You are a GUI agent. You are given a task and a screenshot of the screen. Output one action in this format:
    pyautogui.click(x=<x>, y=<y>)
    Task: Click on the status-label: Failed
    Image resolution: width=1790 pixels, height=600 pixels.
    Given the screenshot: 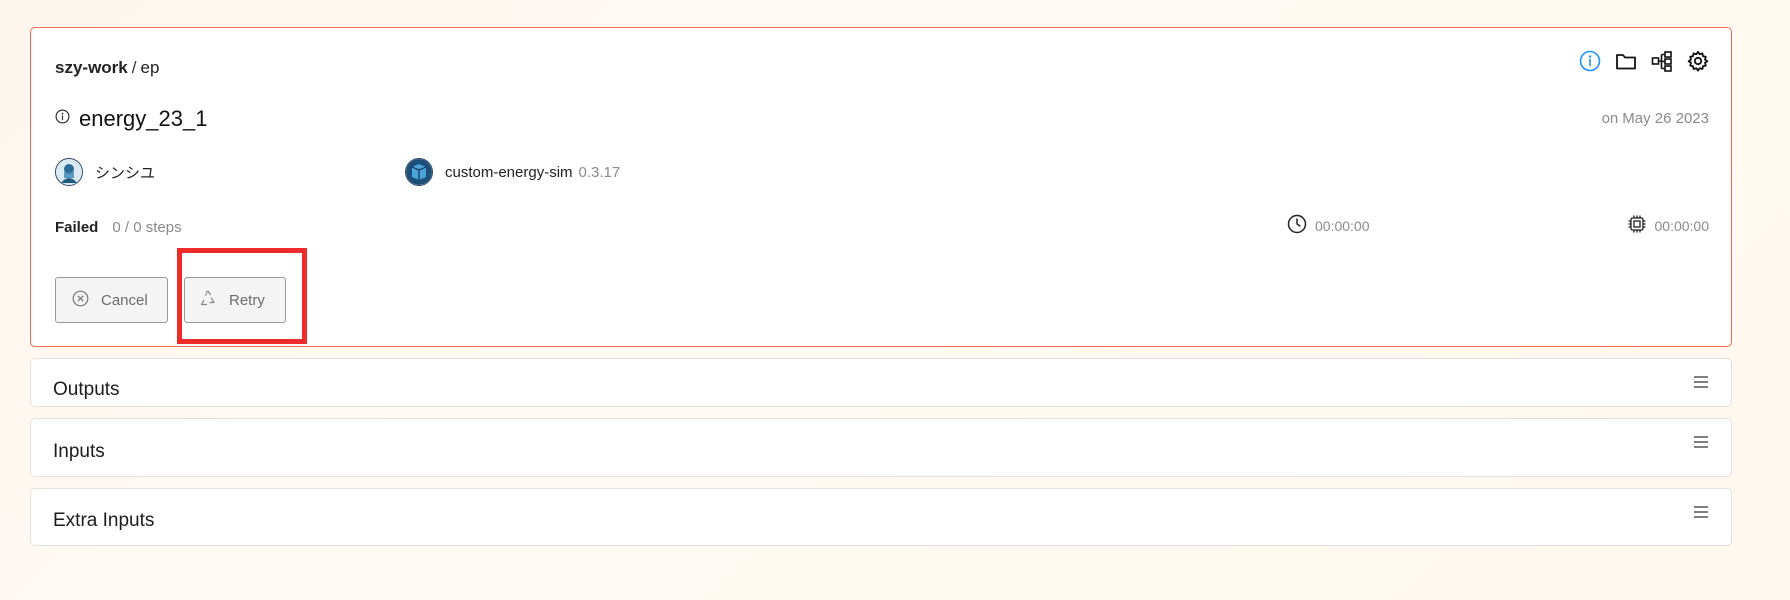 What is the action you would take?
    pyautogui.click(x=77, y=227)
    